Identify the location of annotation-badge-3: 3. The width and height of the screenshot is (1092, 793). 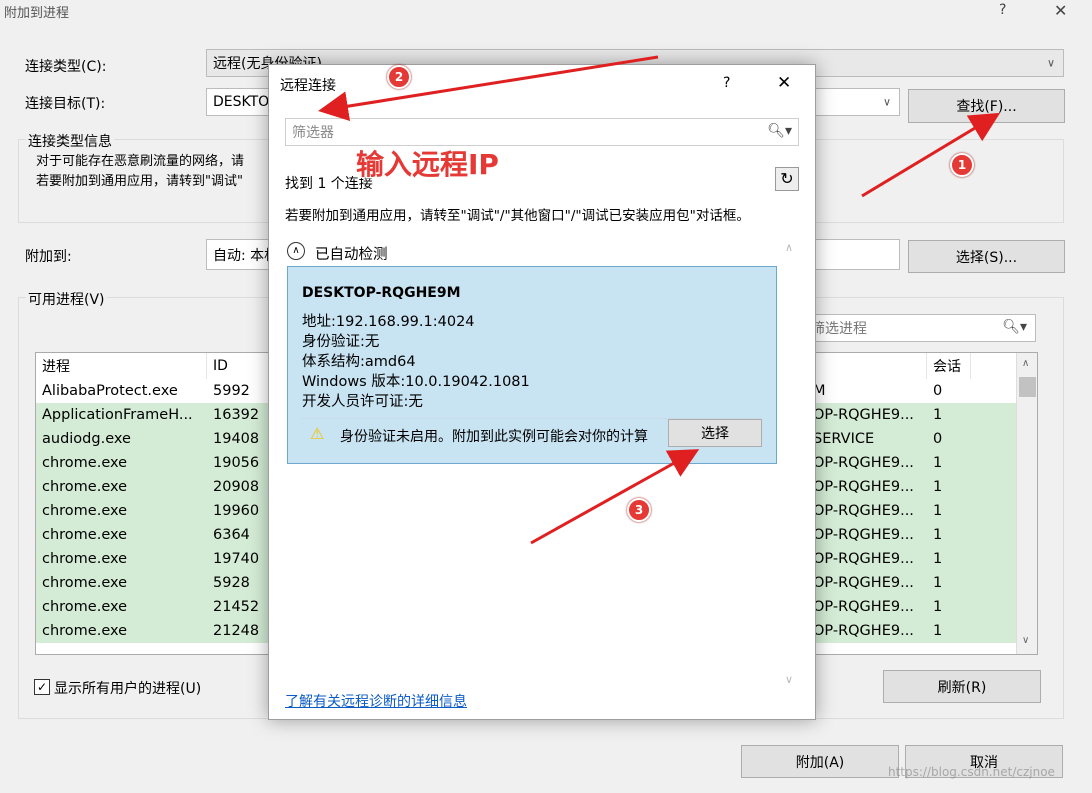
(639, 510).